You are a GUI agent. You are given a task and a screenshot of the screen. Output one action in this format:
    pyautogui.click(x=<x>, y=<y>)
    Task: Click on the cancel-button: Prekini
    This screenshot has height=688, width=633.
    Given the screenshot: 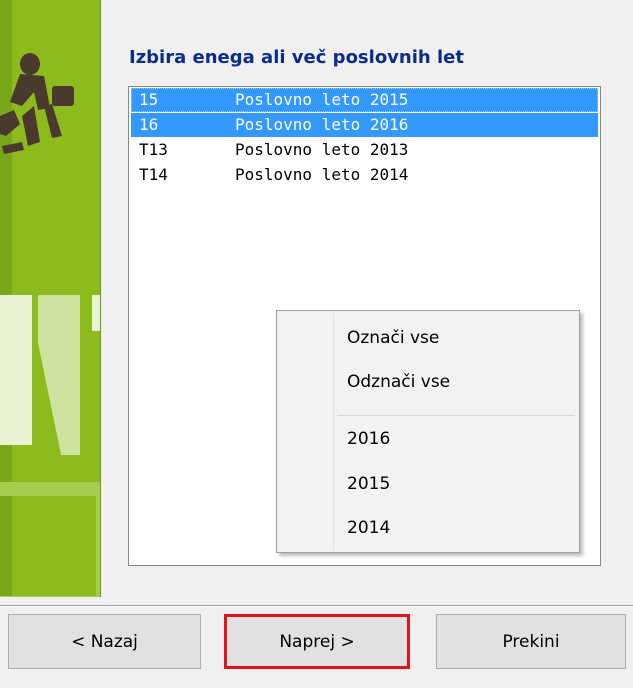 What is the action you would take?
    pyautogui.click(x=531, y=641)
    